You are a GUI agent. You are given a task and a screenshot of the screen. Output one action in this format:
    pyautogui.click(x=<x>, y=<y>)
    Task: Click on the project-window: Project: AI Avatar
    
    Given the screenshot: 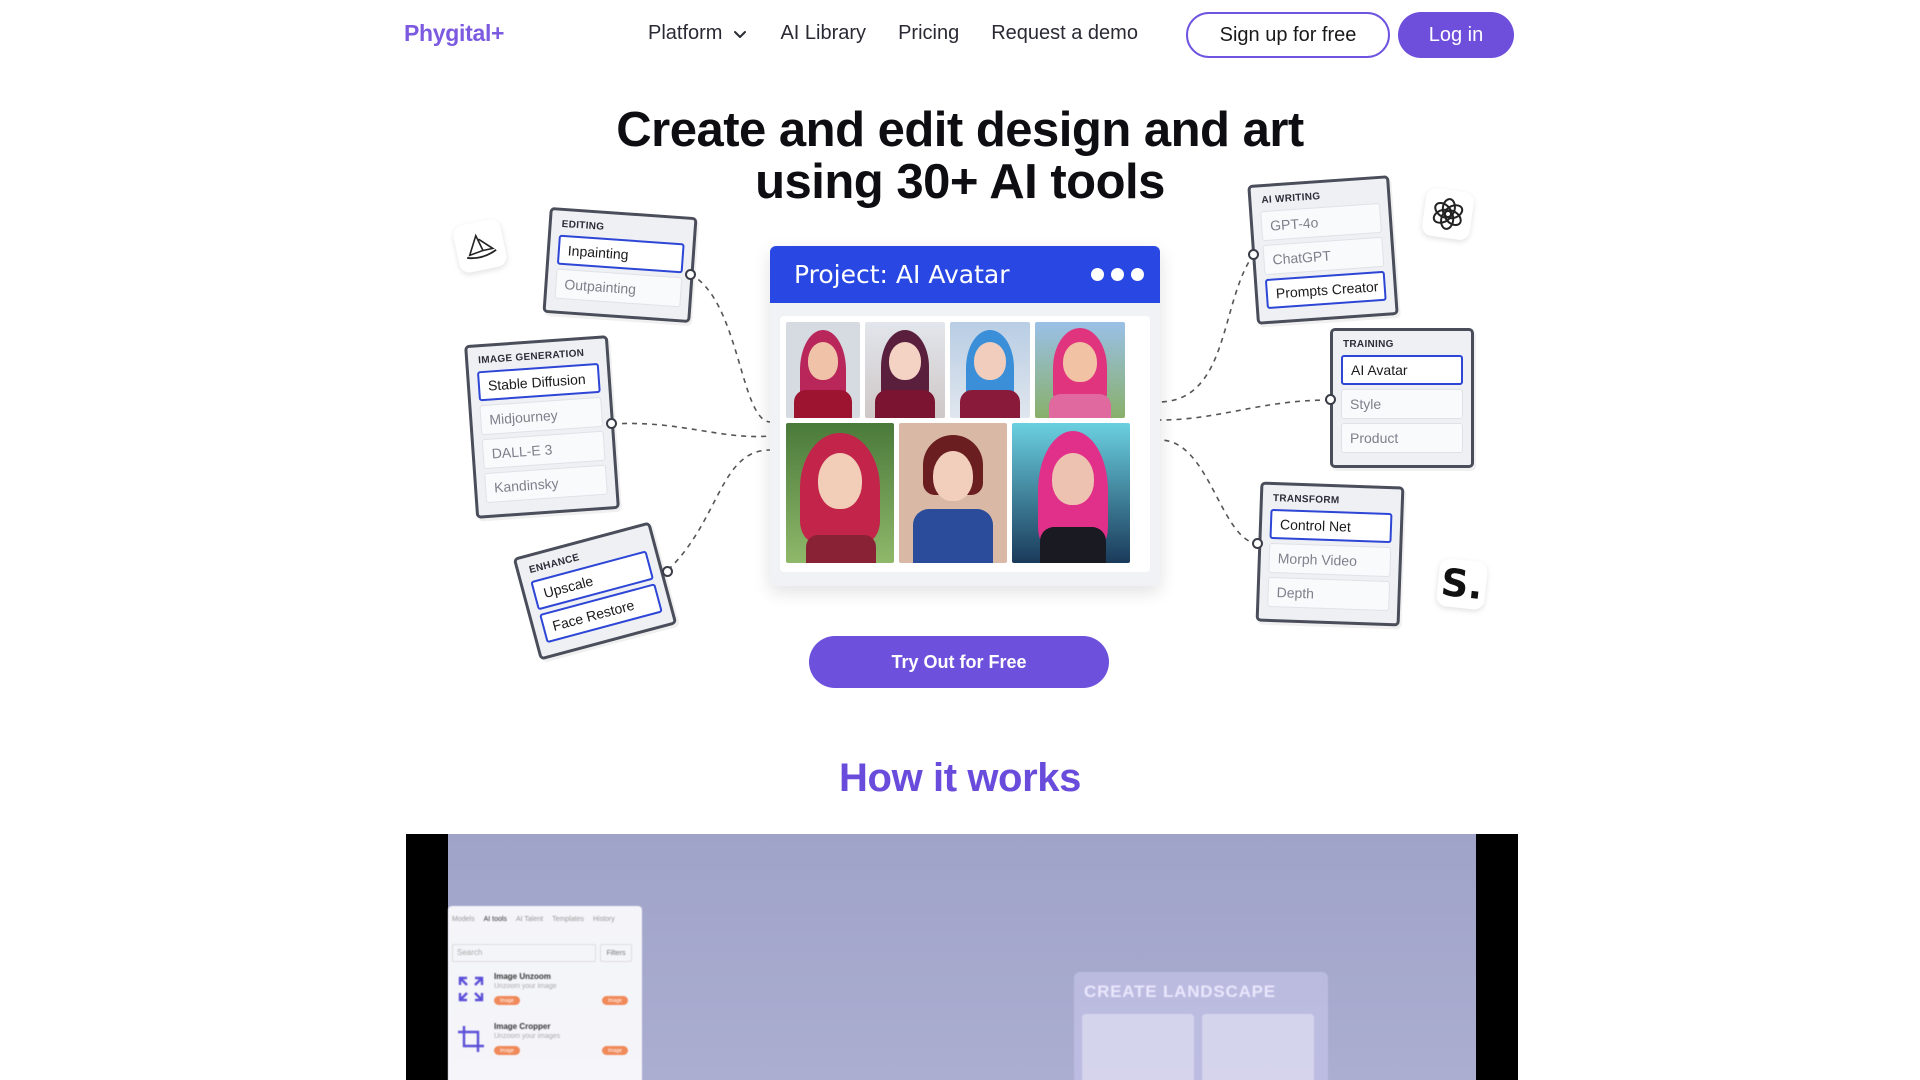 What is the action you would take?
    pyautogui.click(x=965, y=416)
    